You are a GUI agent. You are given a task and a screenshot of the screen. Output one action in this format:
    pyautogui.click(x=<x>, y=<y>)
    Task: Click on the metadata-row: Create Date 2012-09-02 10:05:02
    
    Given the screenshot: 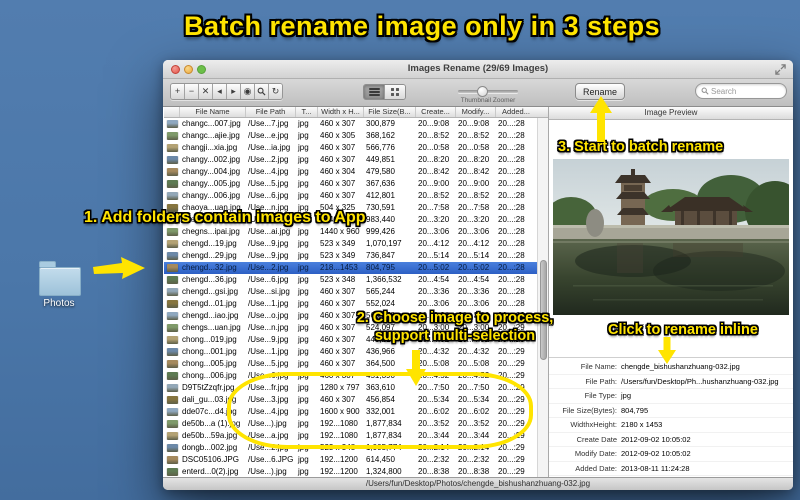 What is the action you would take?
    pyautogui.click(x=671, y=440)
    